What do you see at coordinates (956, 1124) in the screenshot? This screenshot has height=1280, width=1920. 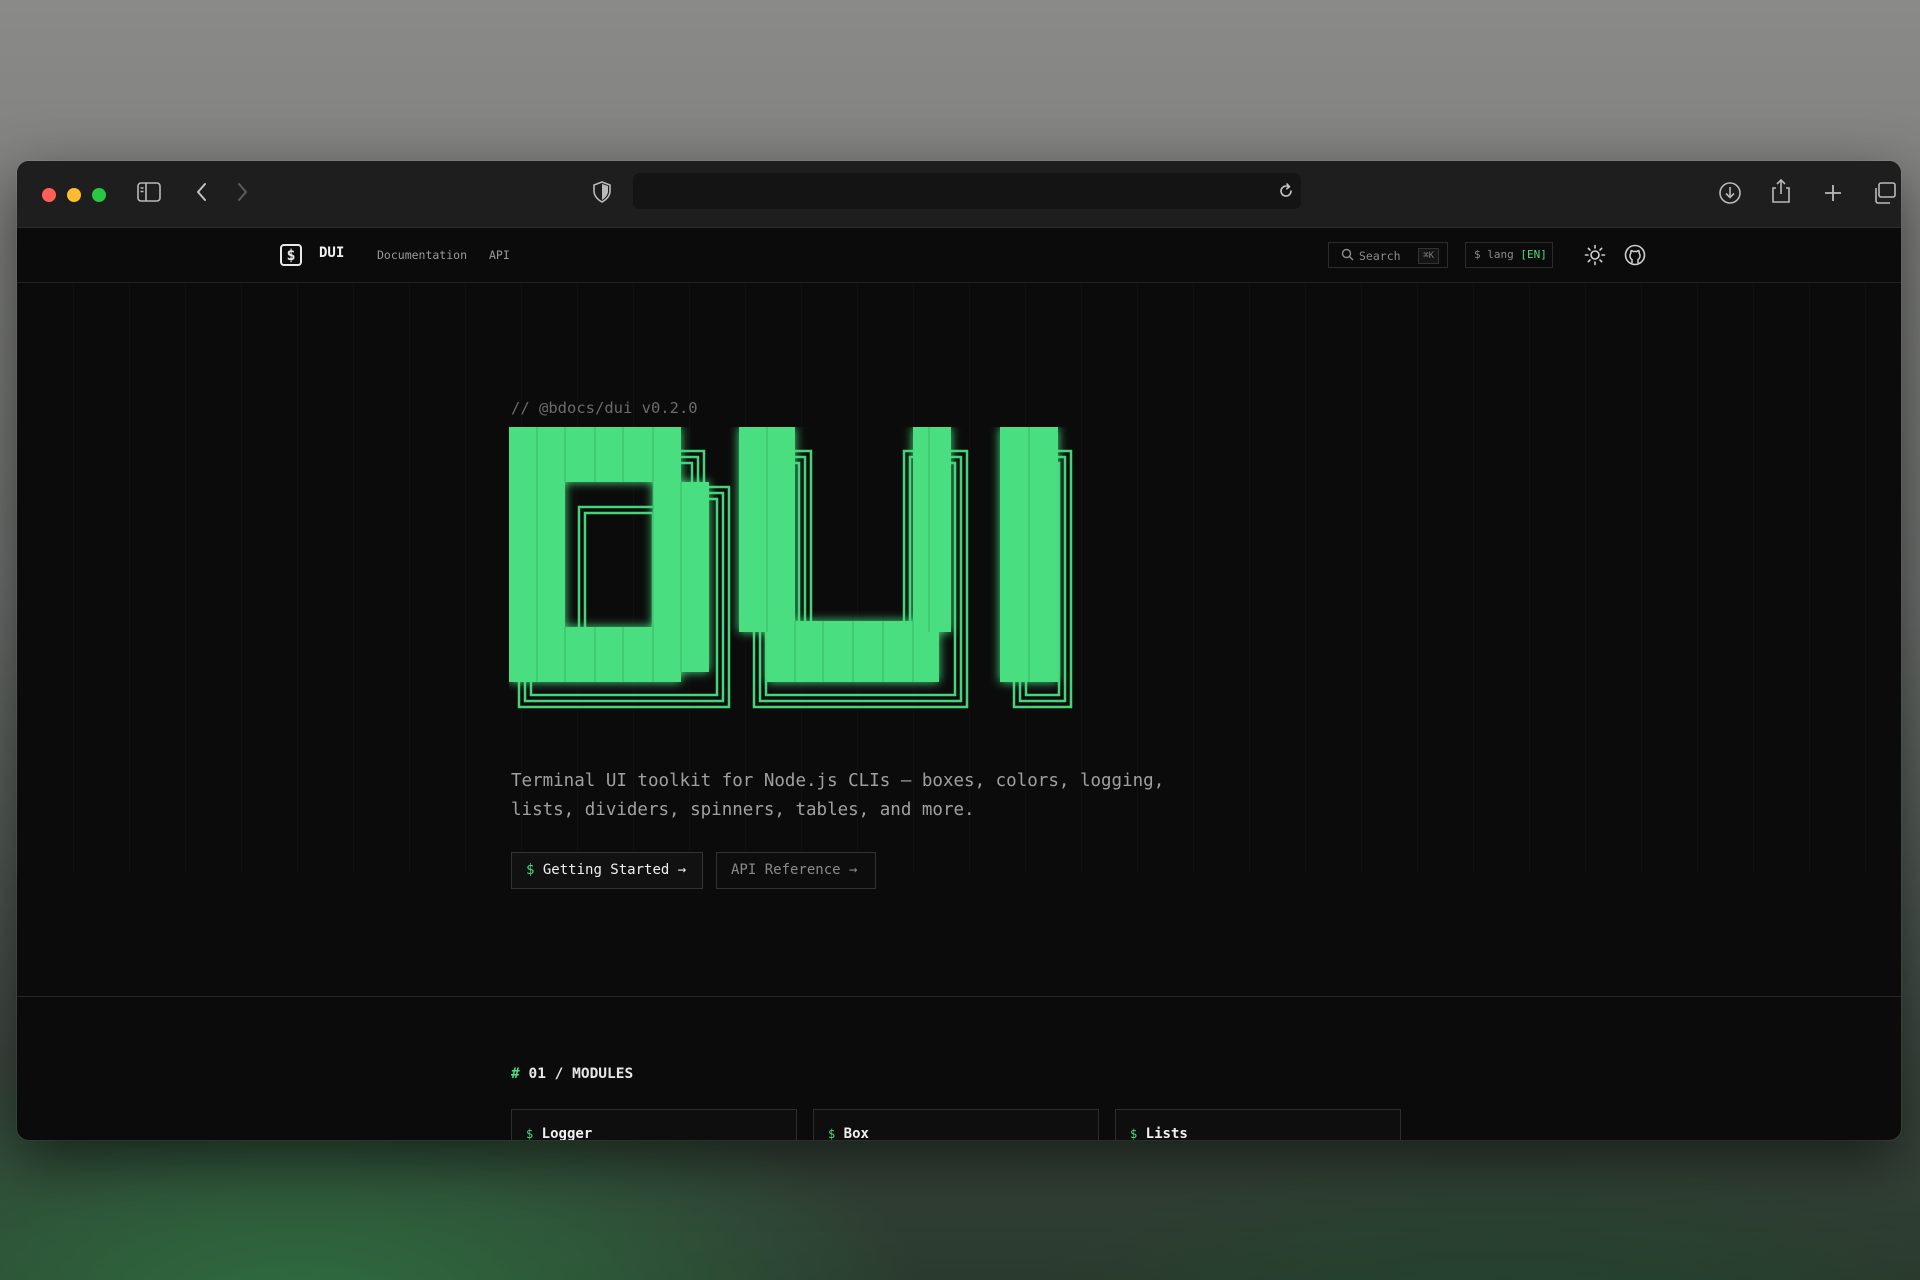 I see `module-card-box: $ Box` at bounding box center [956, 1124].